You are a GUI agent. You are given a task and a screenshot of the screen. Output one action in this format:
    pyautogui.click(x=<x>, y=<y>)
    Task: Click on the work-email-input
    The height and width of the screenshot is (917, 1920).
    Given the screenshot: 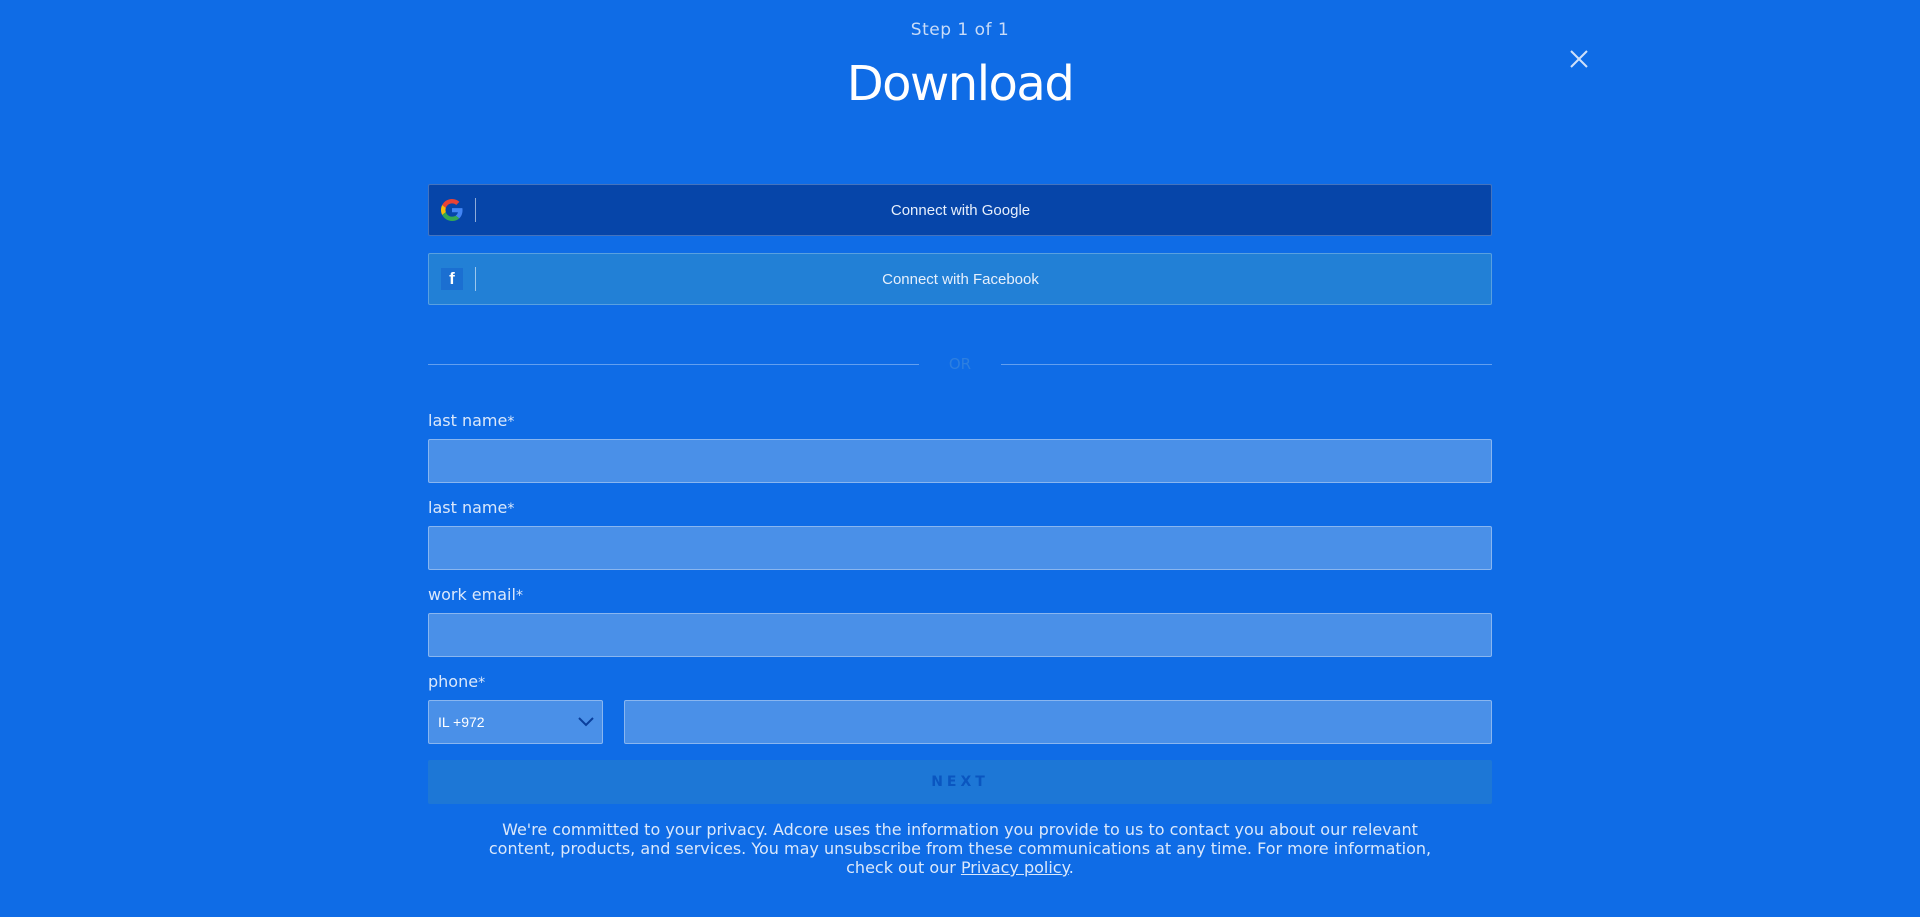 What is the action you would take?
    pyautogui.click(x=960, y=635)
    